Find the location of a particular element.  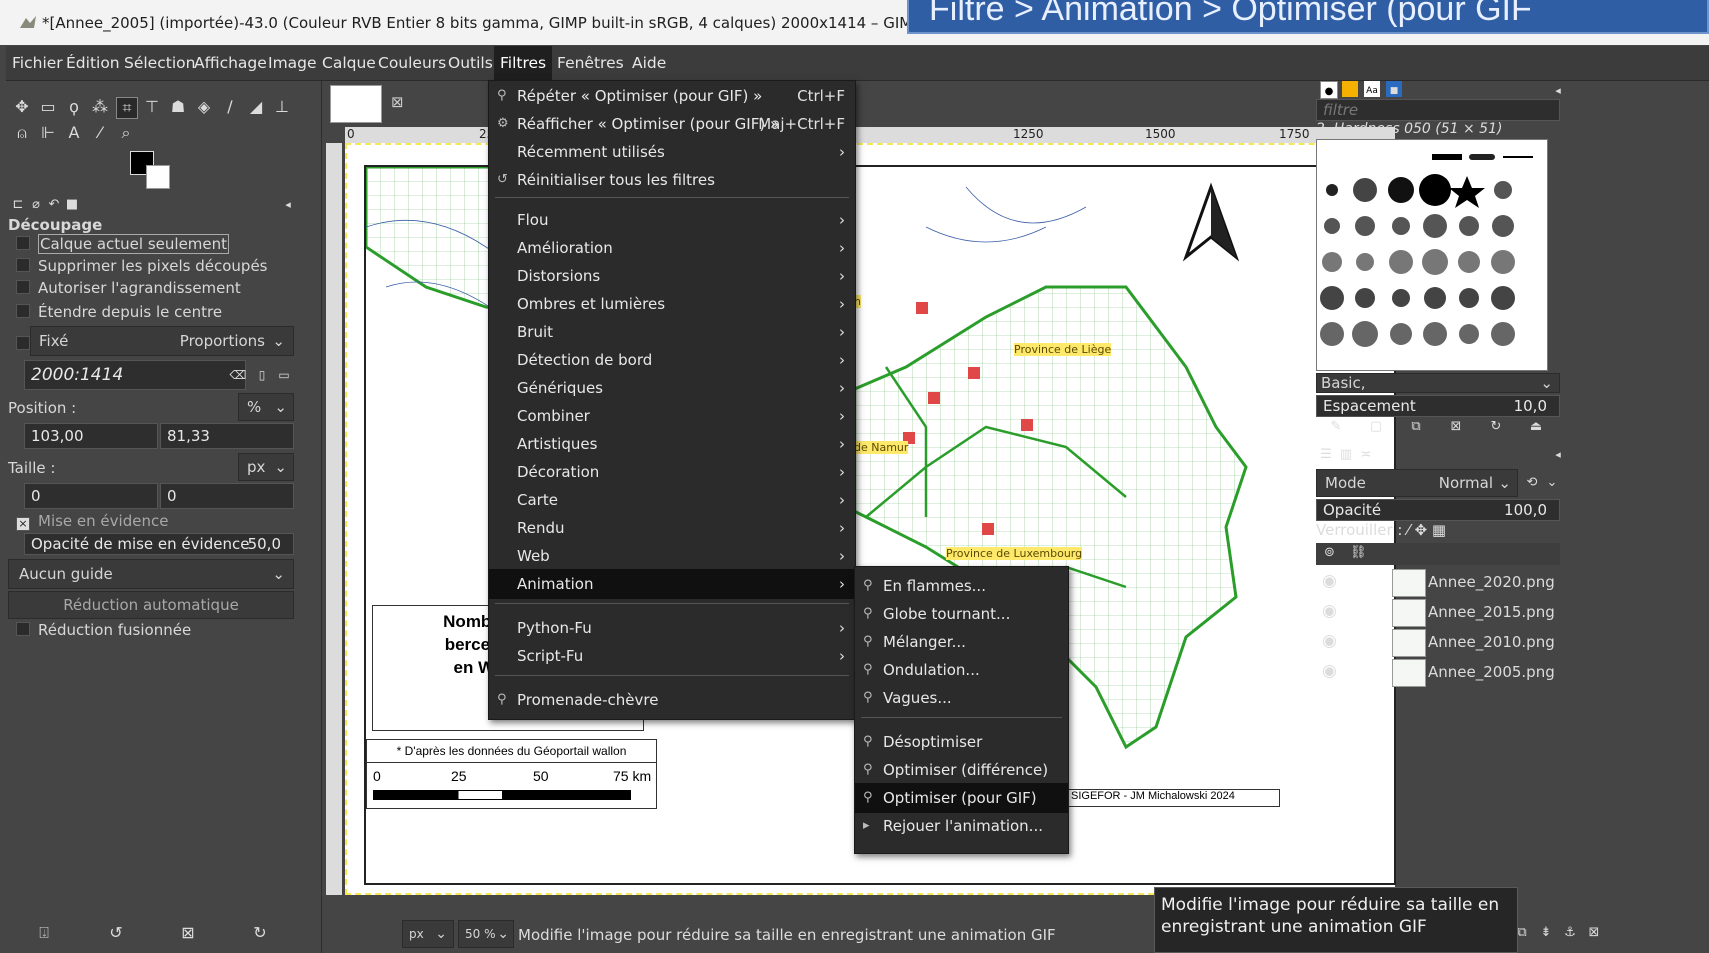

filters-submenu-item: Web › is located at coordinates (672, 556).